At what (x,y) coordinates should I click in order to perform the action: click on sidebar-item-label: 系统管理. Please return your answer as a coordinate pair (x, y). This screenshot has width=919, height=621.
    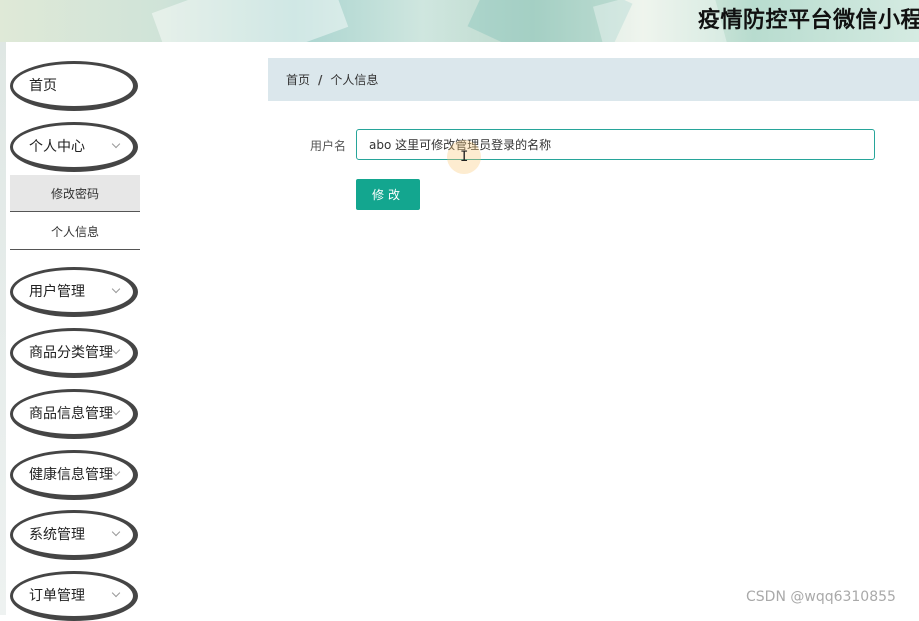
    Looking at the image, I should click on (57, 535).